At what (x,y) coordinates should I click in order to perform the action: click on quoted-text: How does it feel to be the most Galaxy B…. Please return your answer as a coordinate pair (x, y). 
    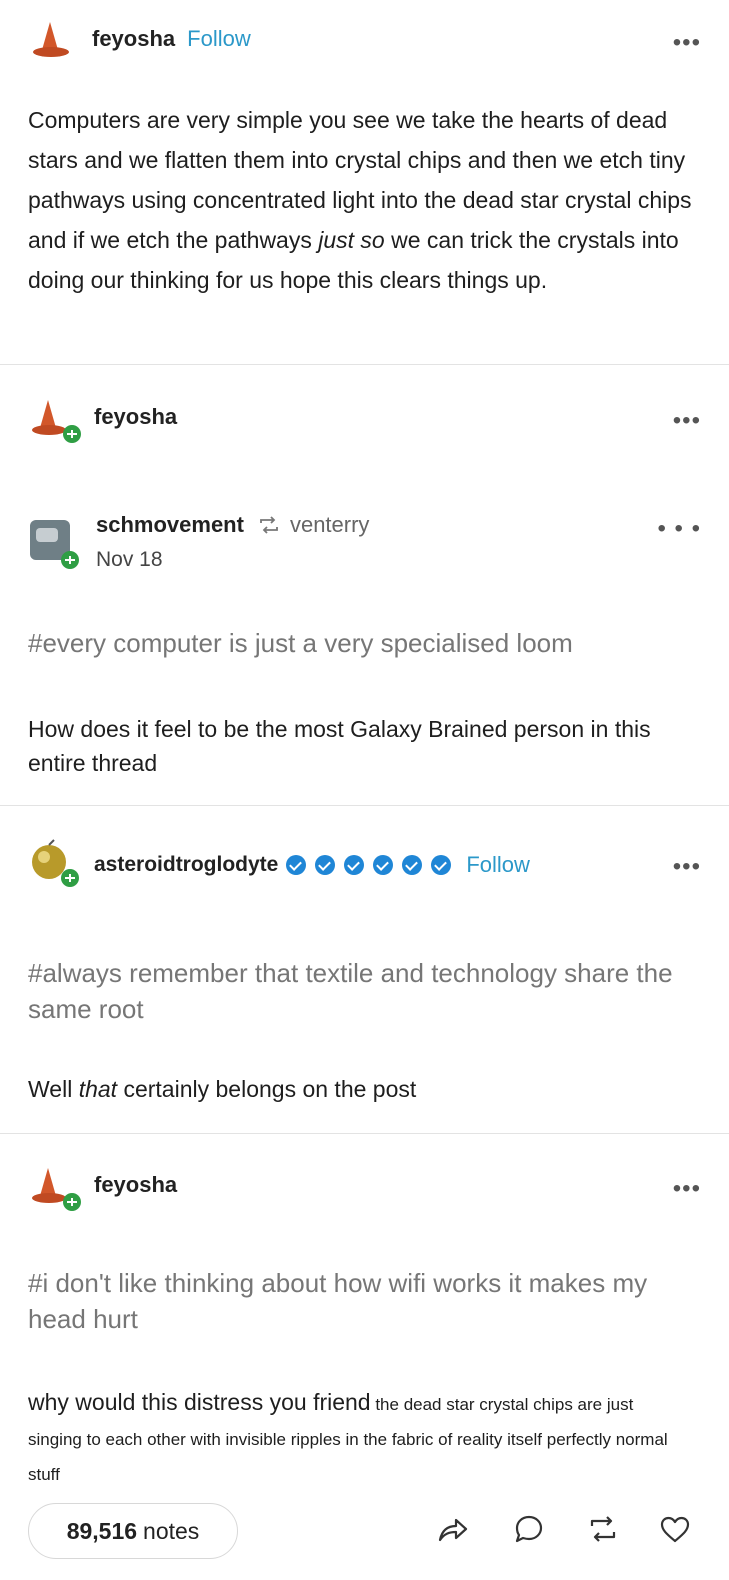
    Looking at the image, I should click on (339, 746).